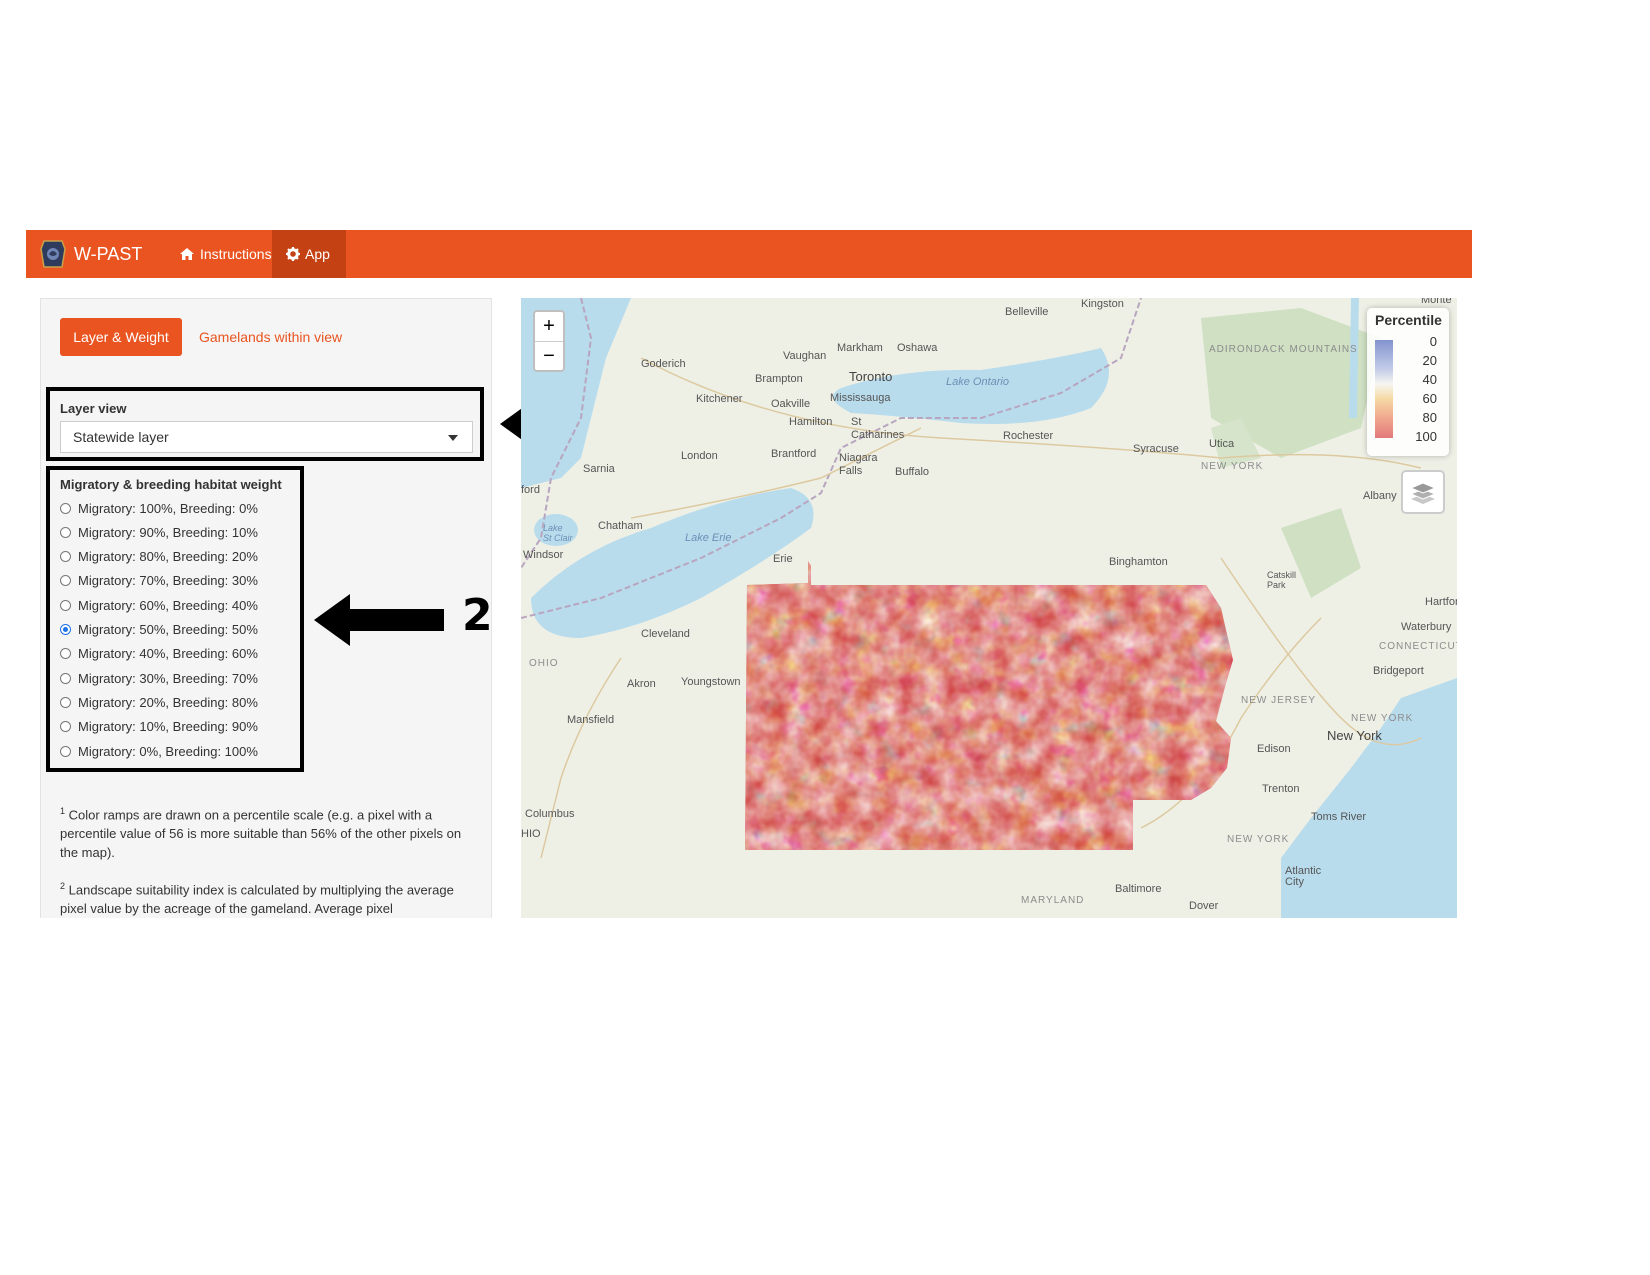 This screenshot has height=1275, width=1650. What do you see at coordinates (108, 253) in the screenshot?
I see `brand-title: W-PAST` at bounding box center [108, 253].